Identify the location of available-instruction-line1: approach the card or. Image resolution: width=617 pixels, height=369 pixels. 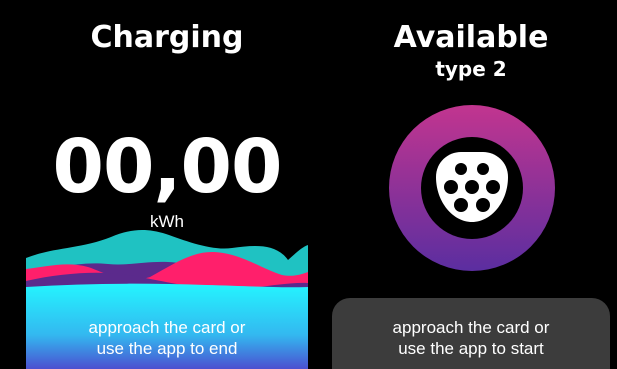
(471, 327).